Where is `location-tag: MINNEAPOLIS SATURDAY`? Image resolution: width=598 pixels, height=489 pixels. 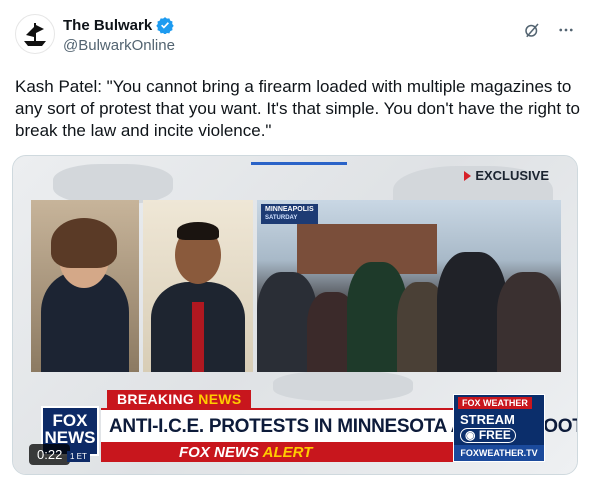
location-tag: MINNEAPOLIS SATURDAY is located at coordinates (289, 214).